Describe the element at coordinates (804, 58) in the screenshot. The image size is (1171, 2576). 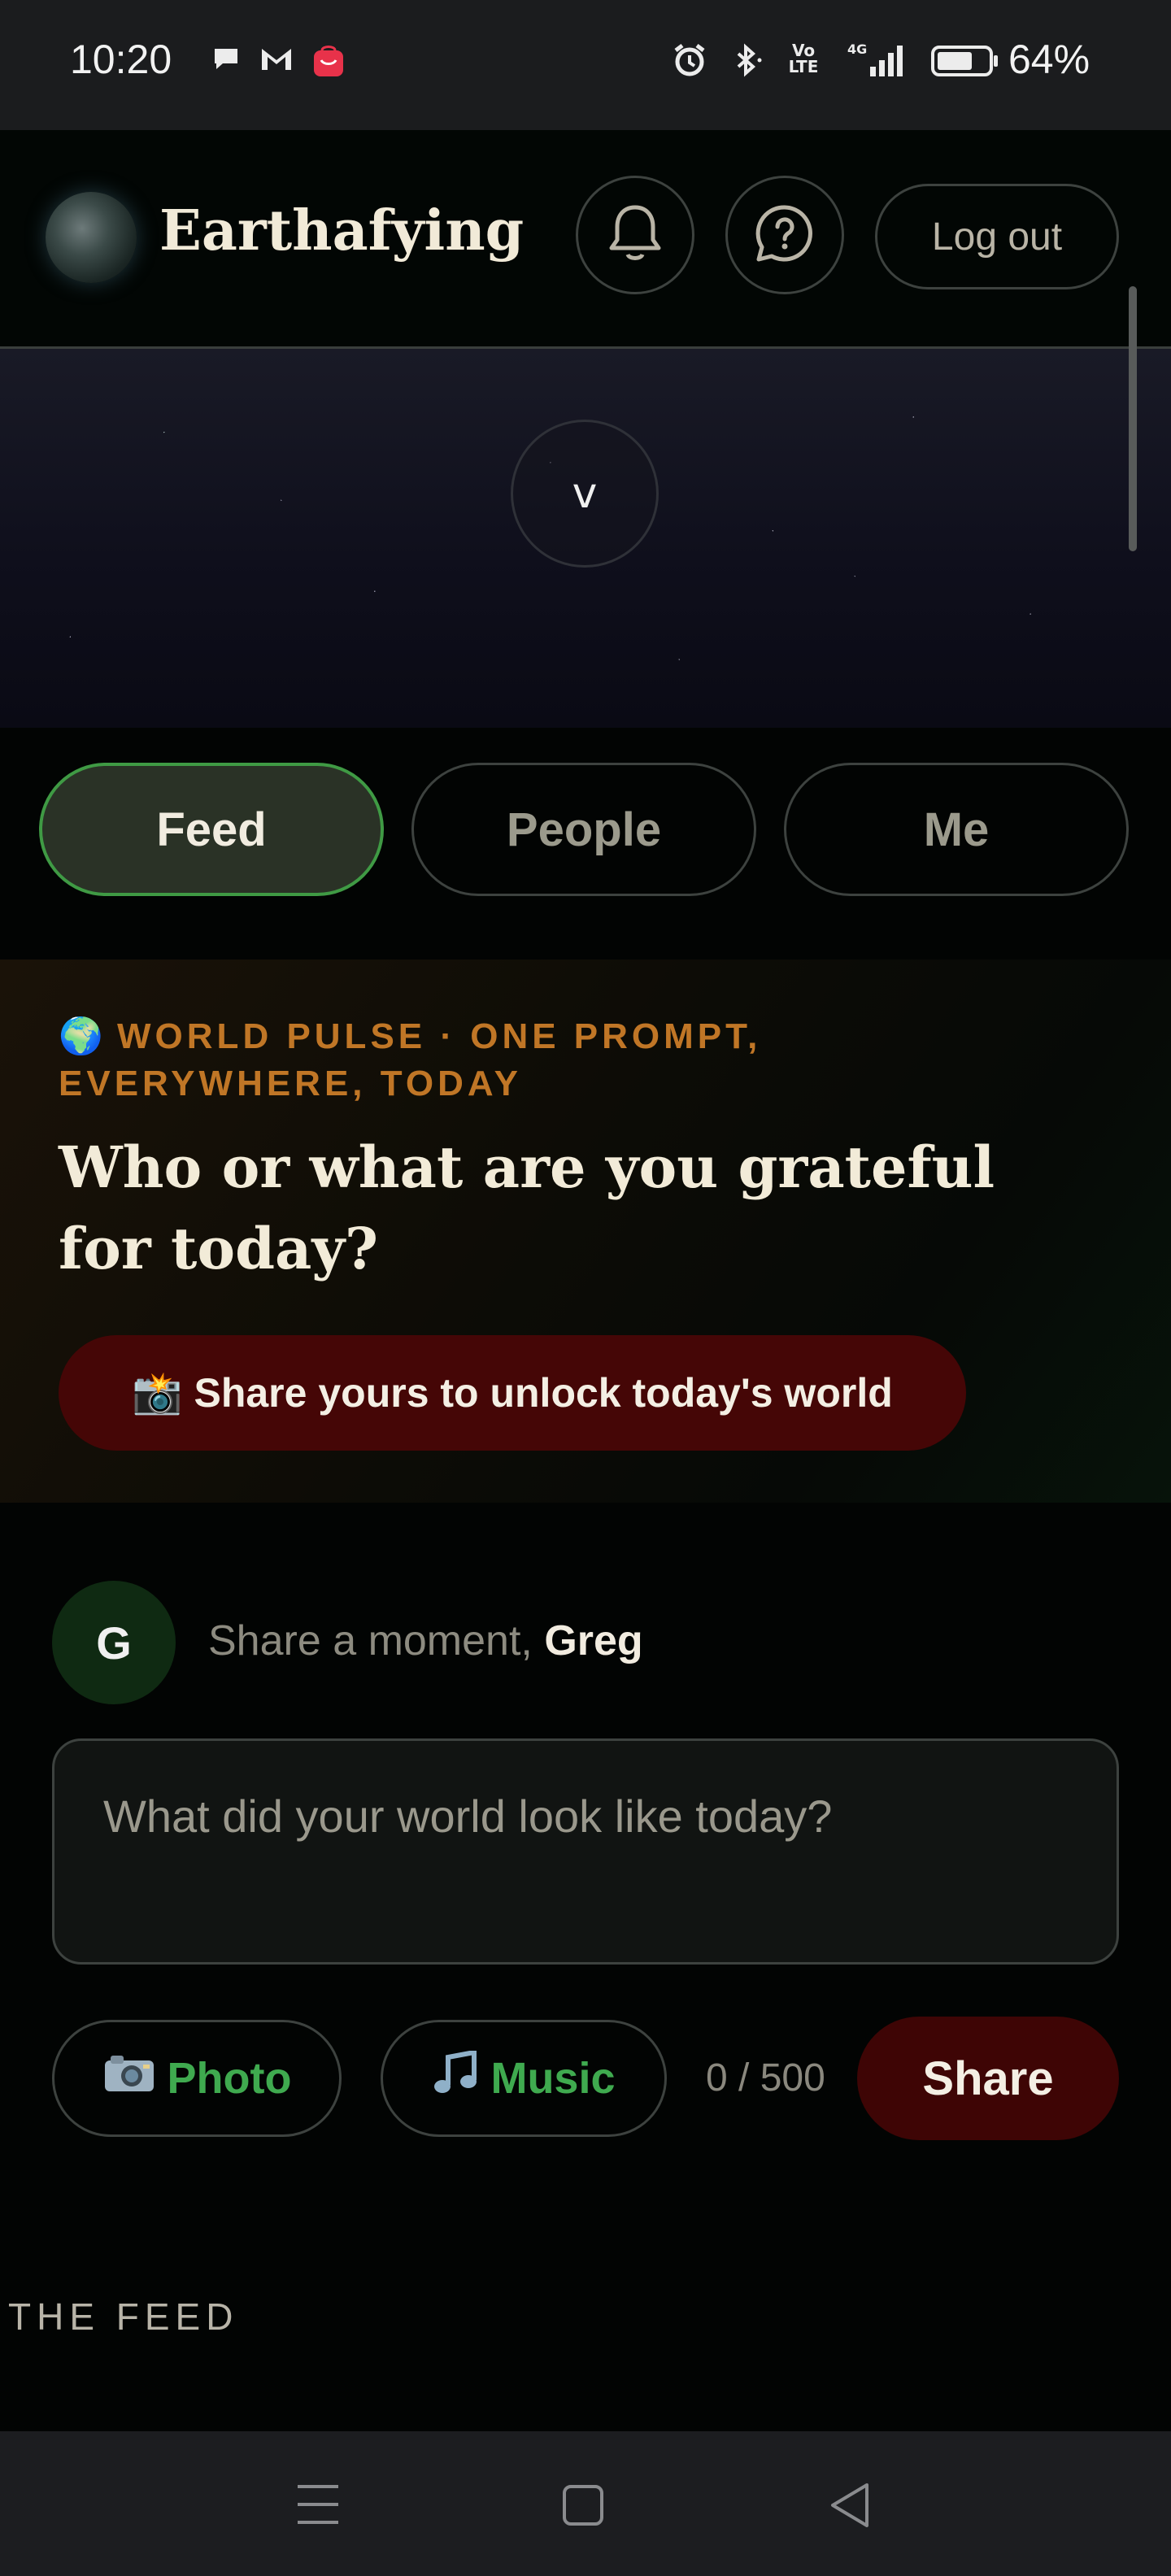
I see `volte-icon: Vo LTE` at that location.